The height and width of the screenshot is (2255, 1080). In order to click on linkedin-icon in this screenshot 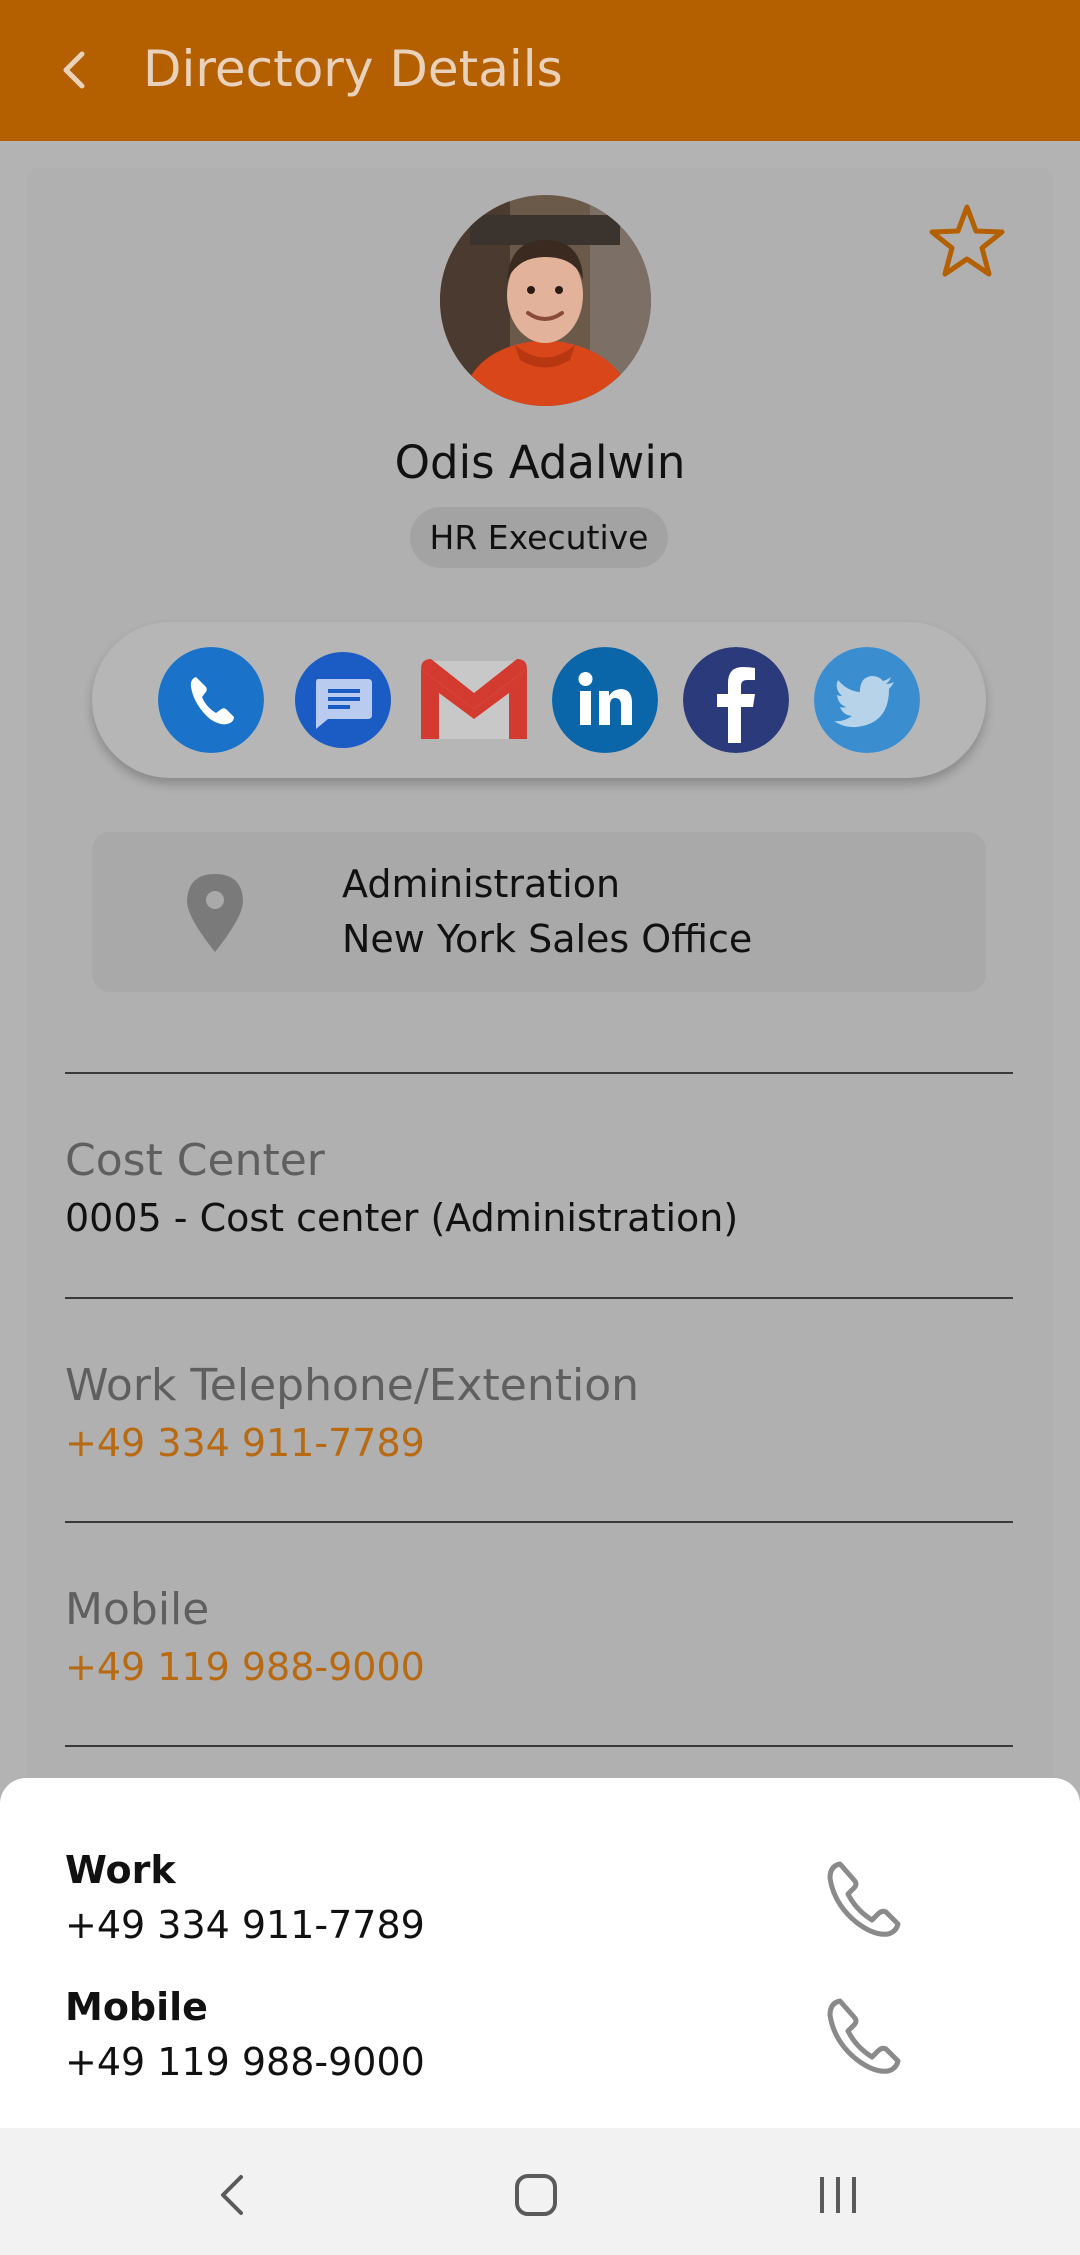, I will do `click(605, 700)`.